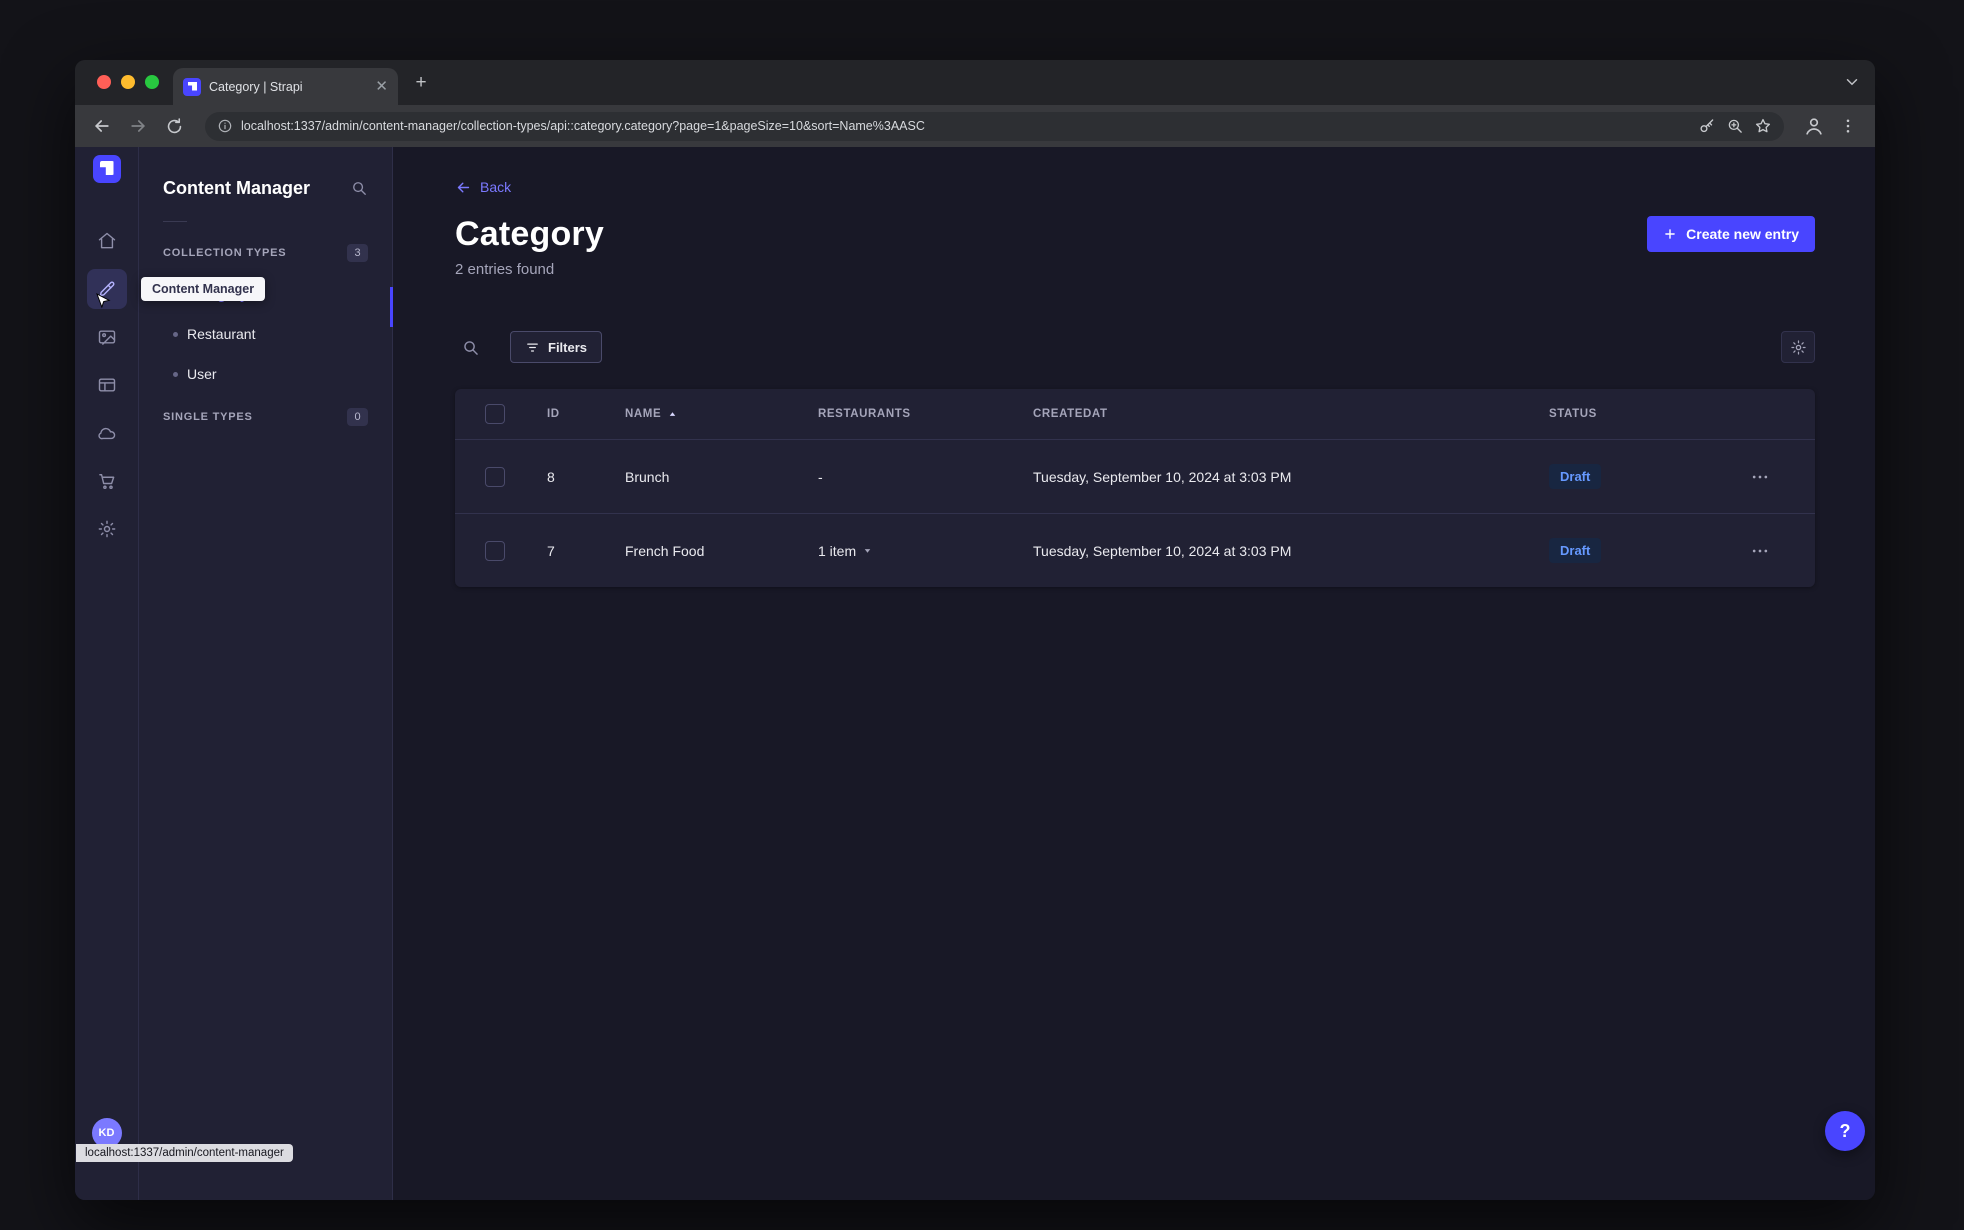 Image resolution: width=1964 pixels, height=1230 pixels. Describe the element at coordinates (221, 334) in the screenshot. I see `sidebar-item-label: Restaurant` at that location.